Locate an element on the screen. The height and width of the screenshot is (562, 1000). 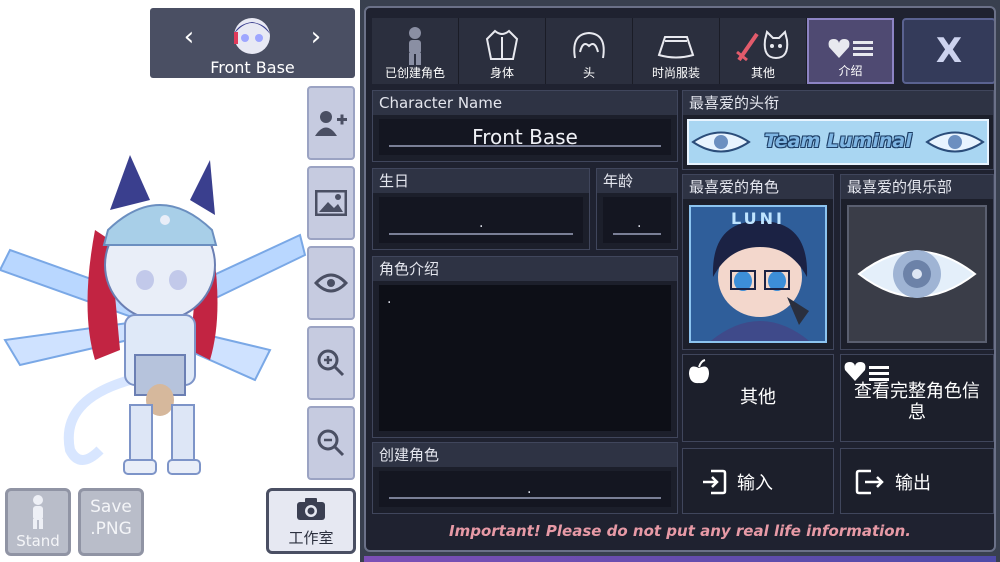
zoom-in-button is located at coordinates (331, 363).